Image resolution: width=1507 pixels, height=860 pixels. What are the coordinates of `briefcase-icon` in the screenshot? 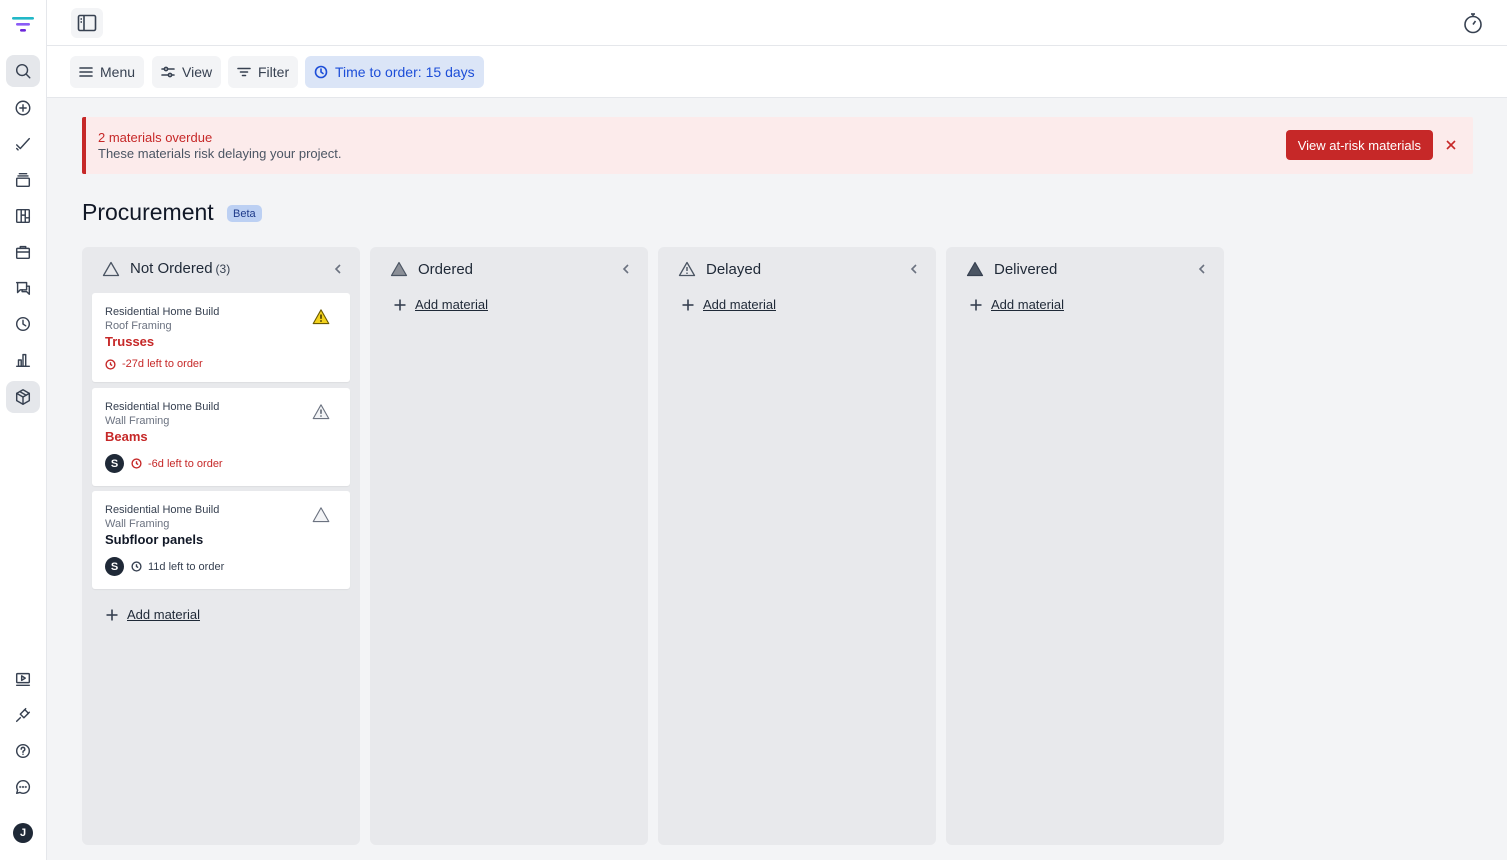 It's located at (23, 252).